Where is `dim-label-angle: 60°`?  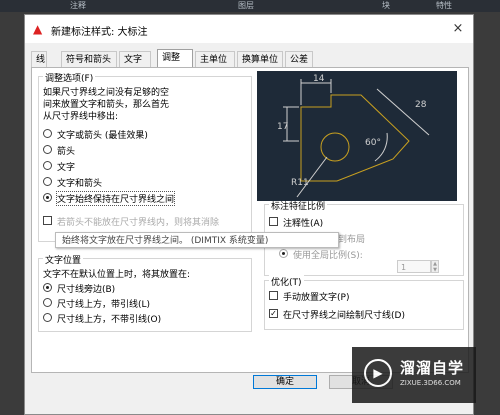
dim-label-angle: 60° is located at coordinates (373, 143).